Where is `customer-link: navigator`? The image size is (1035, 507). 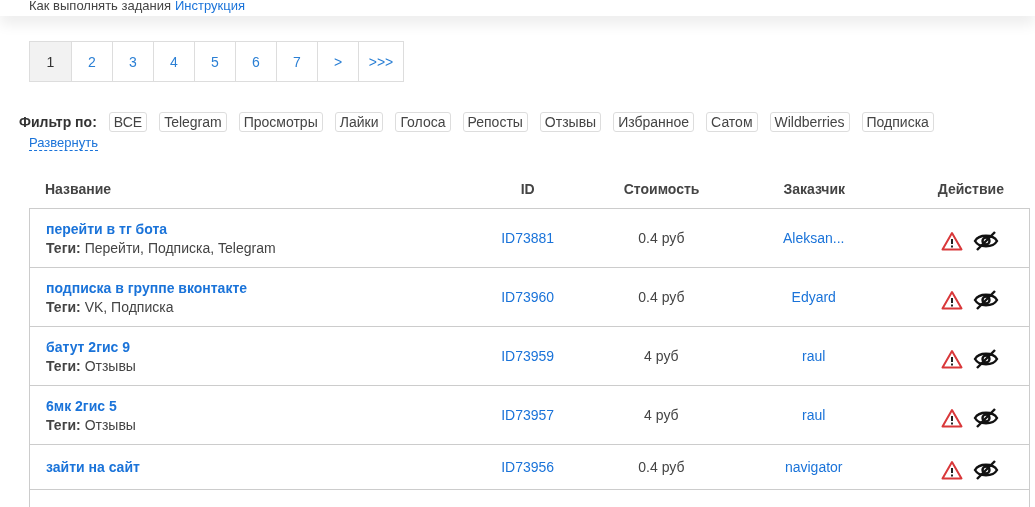
customer-link: navigator is located at coordinates (813, 467).